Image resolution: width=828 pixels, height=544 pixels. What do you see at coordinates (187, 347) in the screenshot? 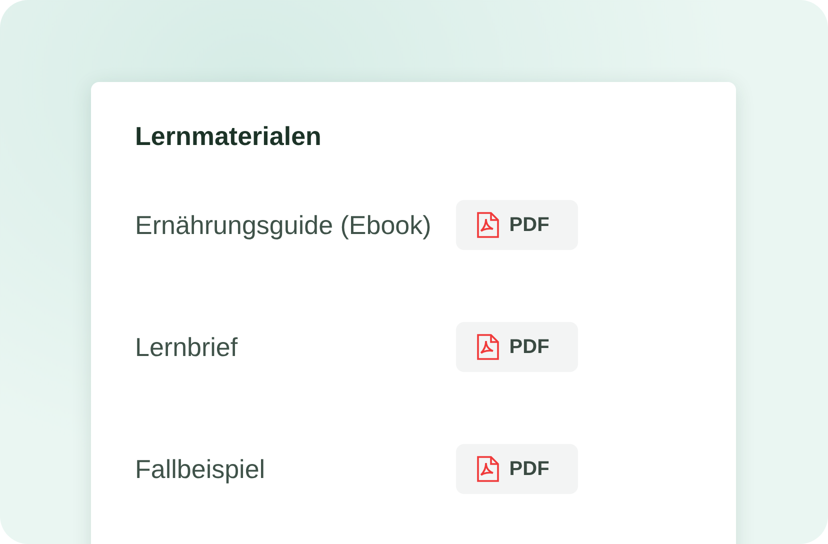
I see `material-name: Lernbrief` at bounding box center [187, 347].